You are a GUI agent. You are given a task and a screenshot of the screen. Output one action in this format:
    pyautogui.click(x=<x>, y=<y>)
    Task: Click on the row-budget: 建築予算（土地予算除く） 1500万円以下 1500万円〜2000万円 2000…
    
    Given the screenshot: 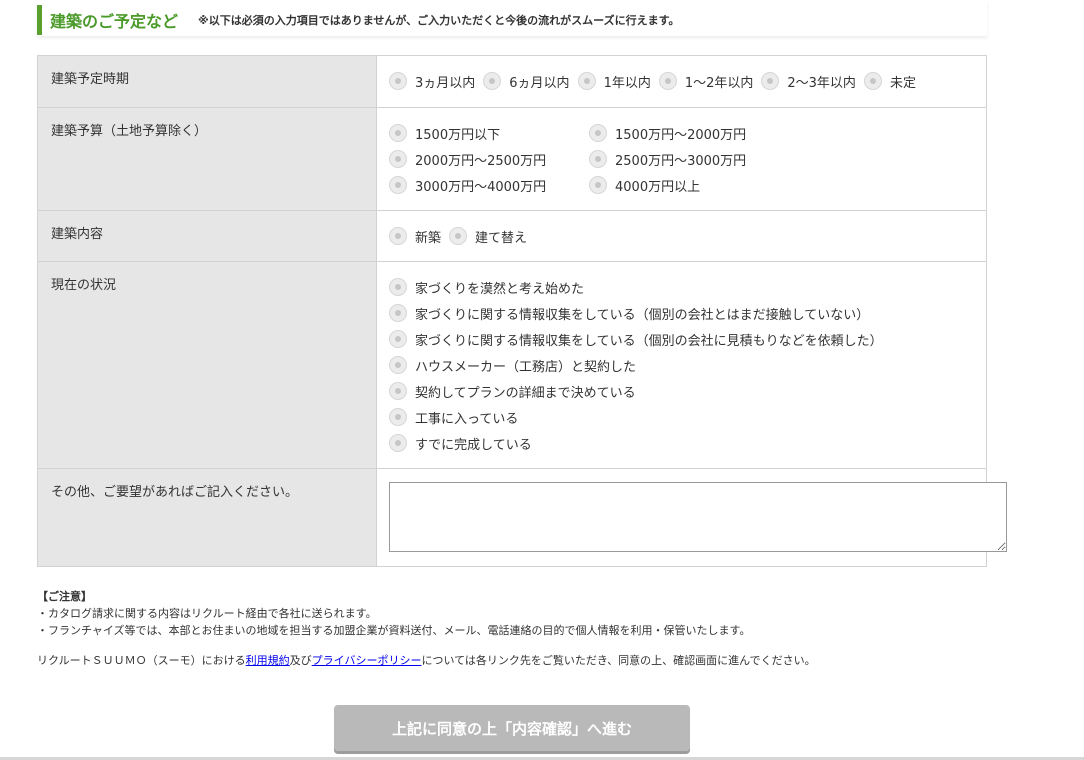 What is the action you would take?
    pyautogui.click(x=512, y=159)
    